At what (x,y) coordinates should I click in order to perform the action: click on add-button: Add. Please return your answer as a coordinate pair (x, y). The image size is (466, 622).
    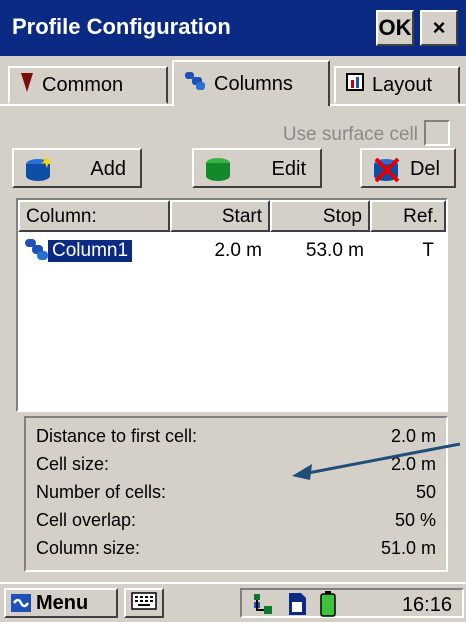
    Looking at the image, I should click on (77, 168).